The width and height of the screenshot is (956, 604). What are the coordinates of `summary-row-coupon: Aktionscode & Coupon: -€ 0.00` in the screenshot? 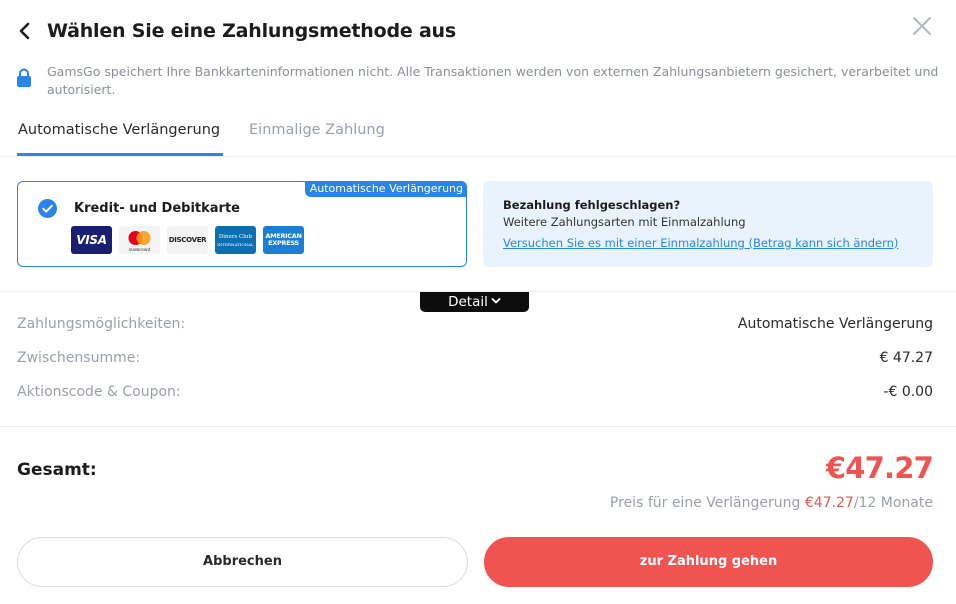 It's located at (475, 395).